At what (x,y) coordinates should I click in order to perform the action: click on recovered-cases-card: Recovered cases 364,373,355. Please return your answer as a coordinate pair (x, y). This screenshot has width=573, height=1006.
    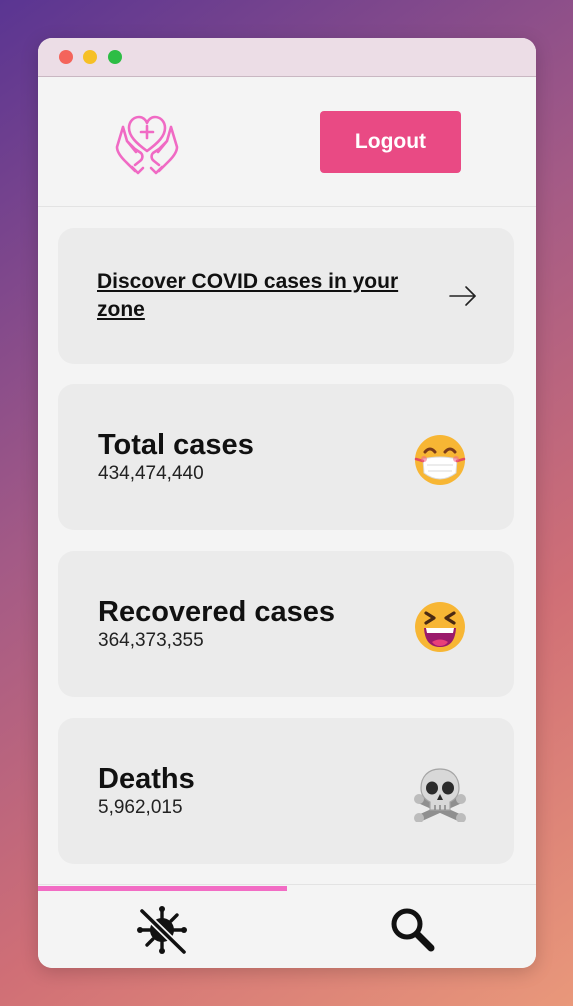
    Looking at the image, I should click on (286, 624).